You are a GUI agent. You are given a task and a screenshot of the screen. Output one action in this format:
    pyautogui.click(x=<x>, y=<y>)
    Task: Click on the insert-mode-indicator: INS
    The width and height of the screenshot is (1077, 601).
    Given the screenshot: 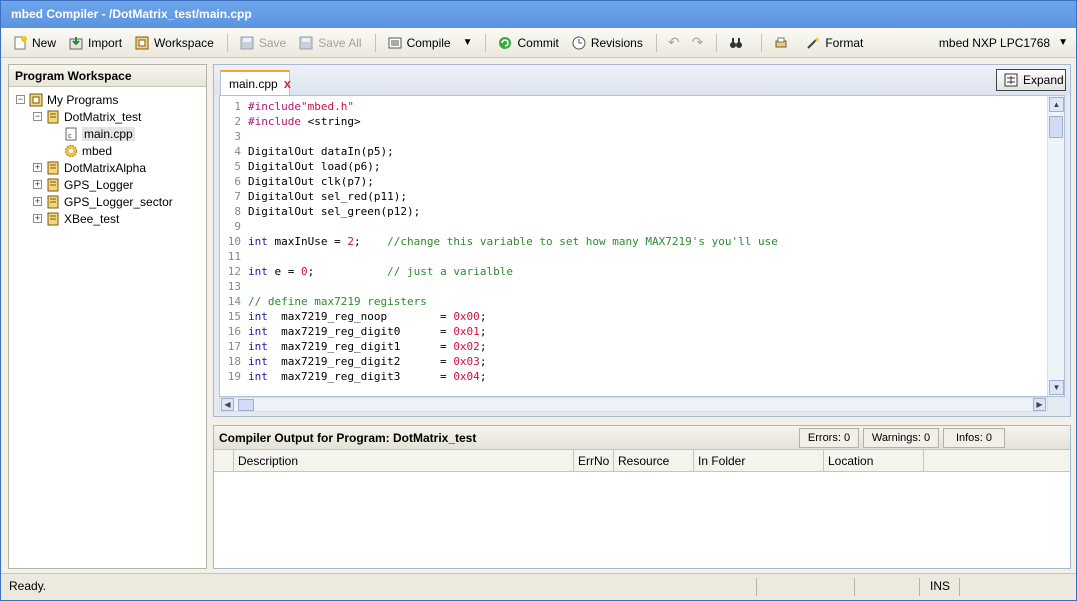 What is the action you would take?
    pyautogui.click(x=940, y=586)
    